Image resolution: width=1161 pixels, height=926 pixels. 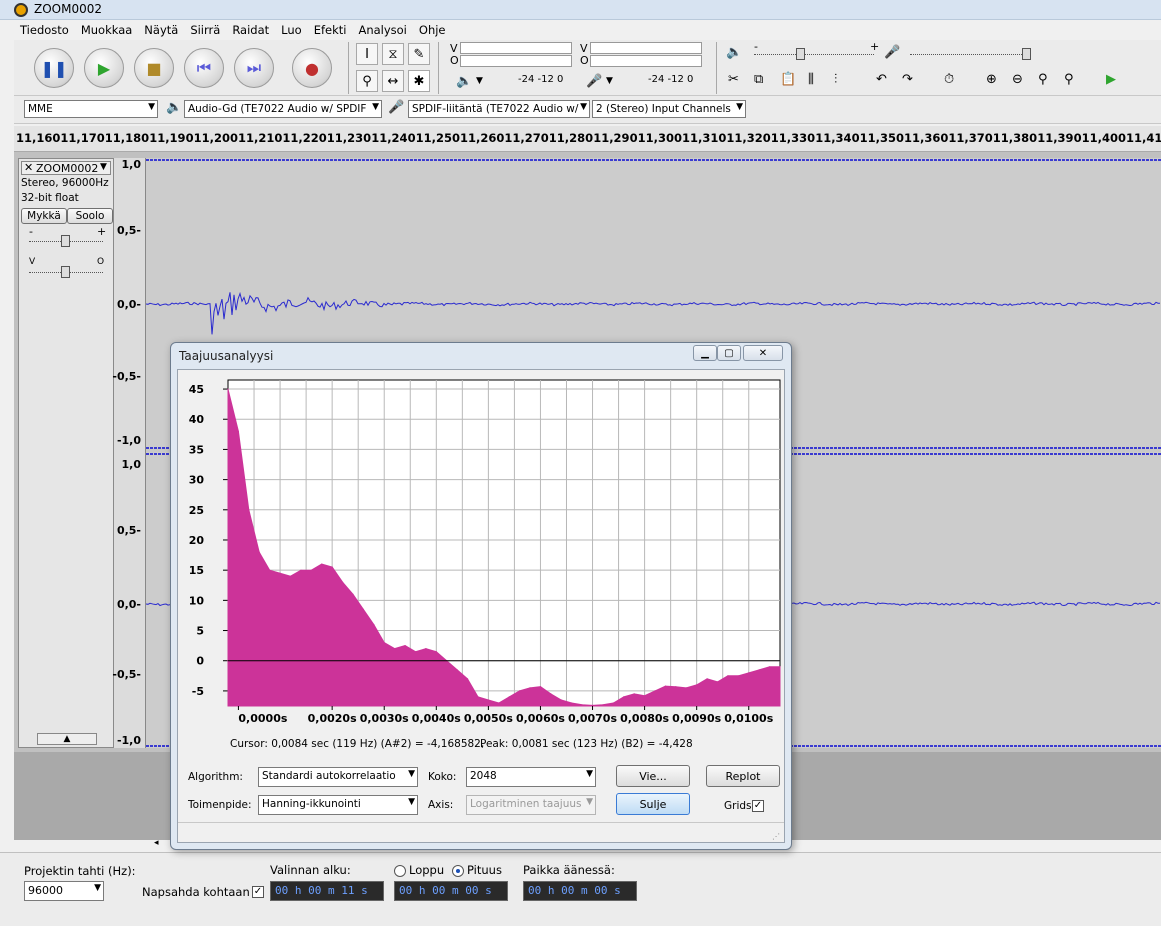 What do you see at coordinates (653, 804) in the screenshot?
I see `close-dialog-button: Sulje` at bounding box center [653, 804].